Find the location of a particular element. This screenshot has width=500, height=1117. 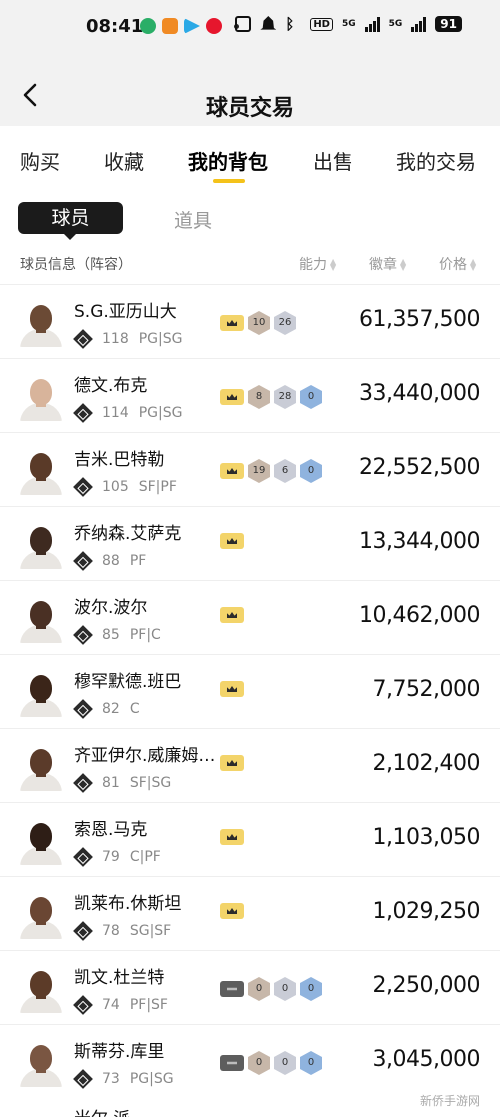

player-meta: 118 PG|SG is located at coordinates (127, 339).